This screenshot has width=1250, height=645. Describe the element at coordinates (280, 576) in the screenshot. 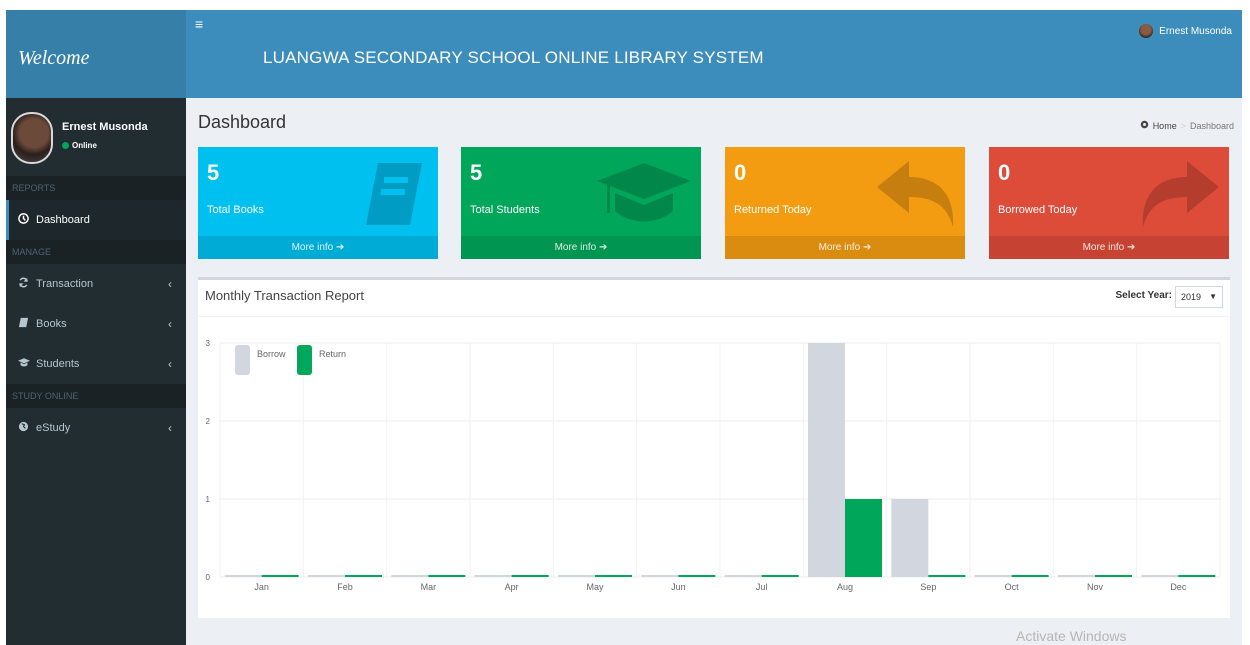

I see `bar-return-jan` at that location.